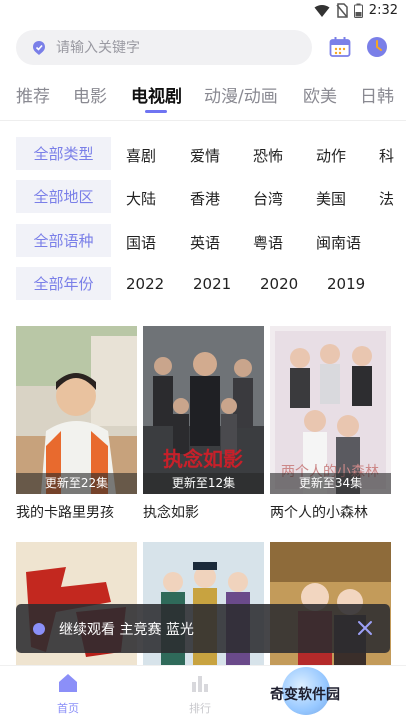 Image resolution: width=406 pixels, height=721 pixels. What do you see at coordinates (68, 683) in the screenshot?
I see `home-icon` at bounding box center [68, 683].